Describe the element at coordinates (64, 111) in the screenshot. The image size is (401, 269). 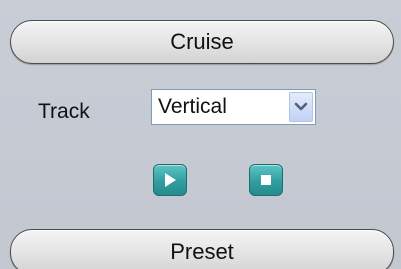
I see `track-label: Track` at that location.